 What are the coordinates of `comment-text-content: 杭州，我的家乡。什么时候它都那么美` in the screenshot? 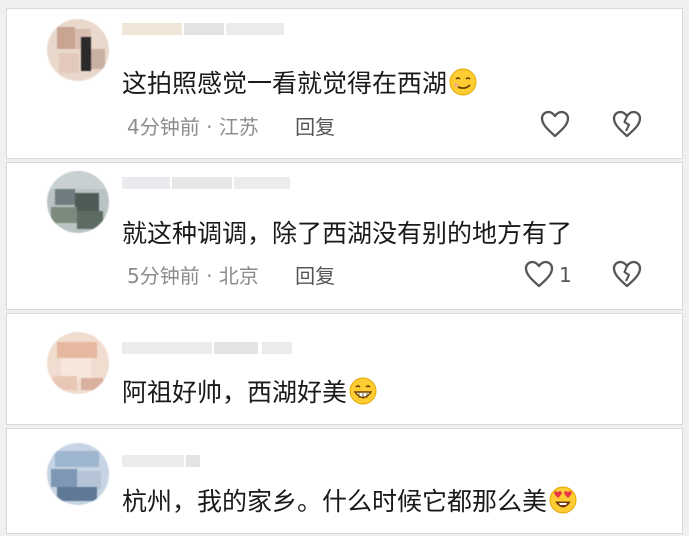 It's located at (335, 501).